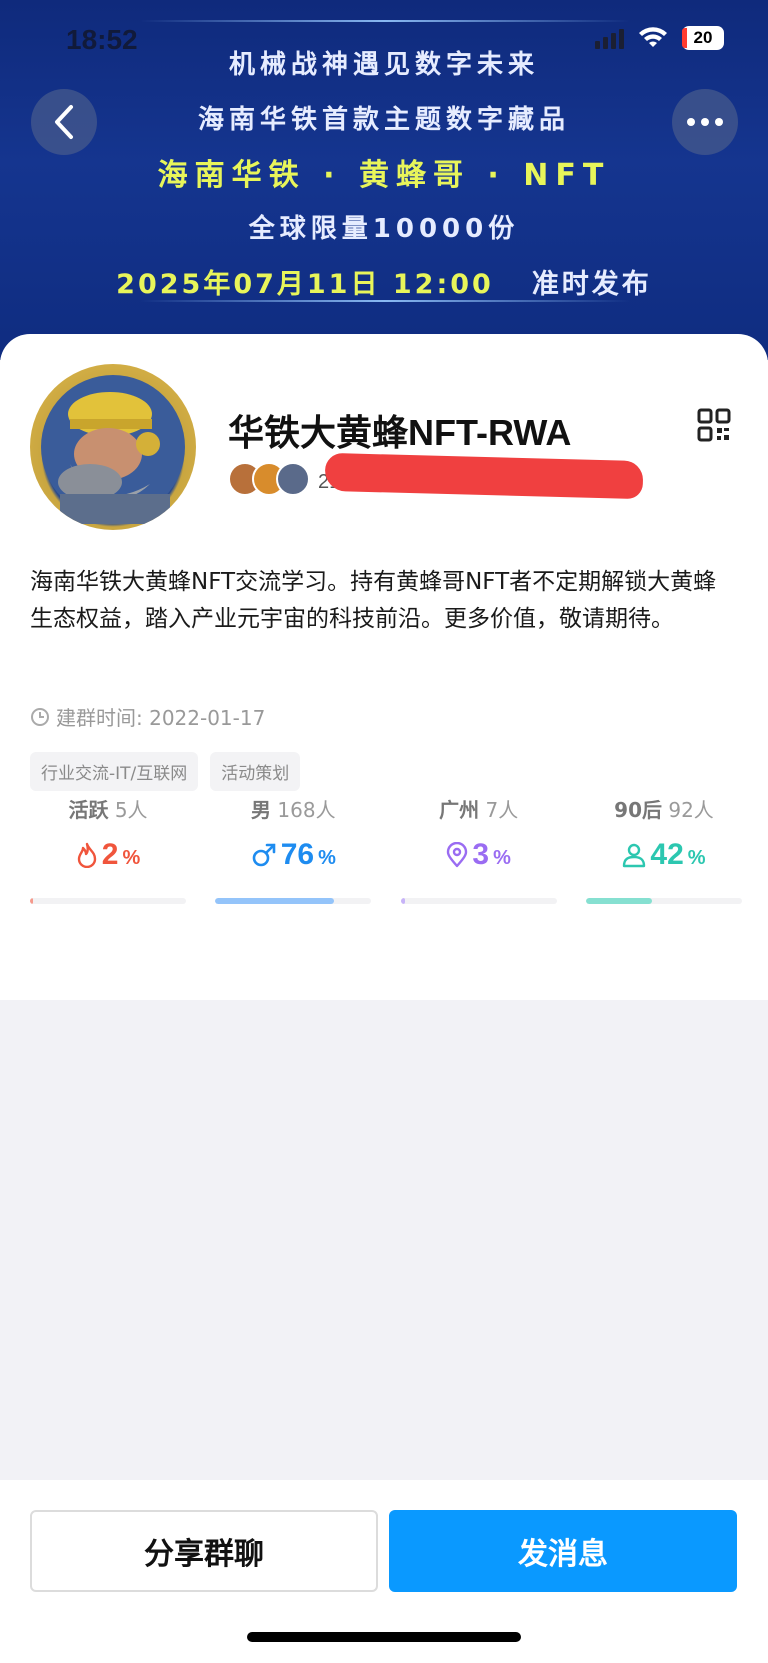 The width and height of the screenshot is (768, 1663). What do you see at coordinates (384, 1637) in the screenshot?
I see `home-indicator` at bounding box center [384, 1637].